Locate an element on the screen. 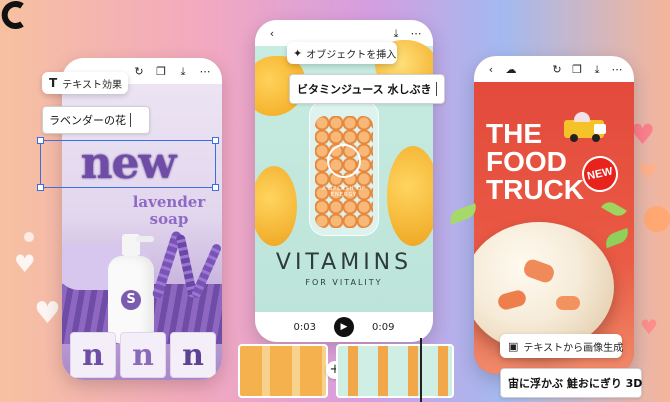 The image size is (670, 402). time-end: 0:09 is located at coordinates (383, 327).